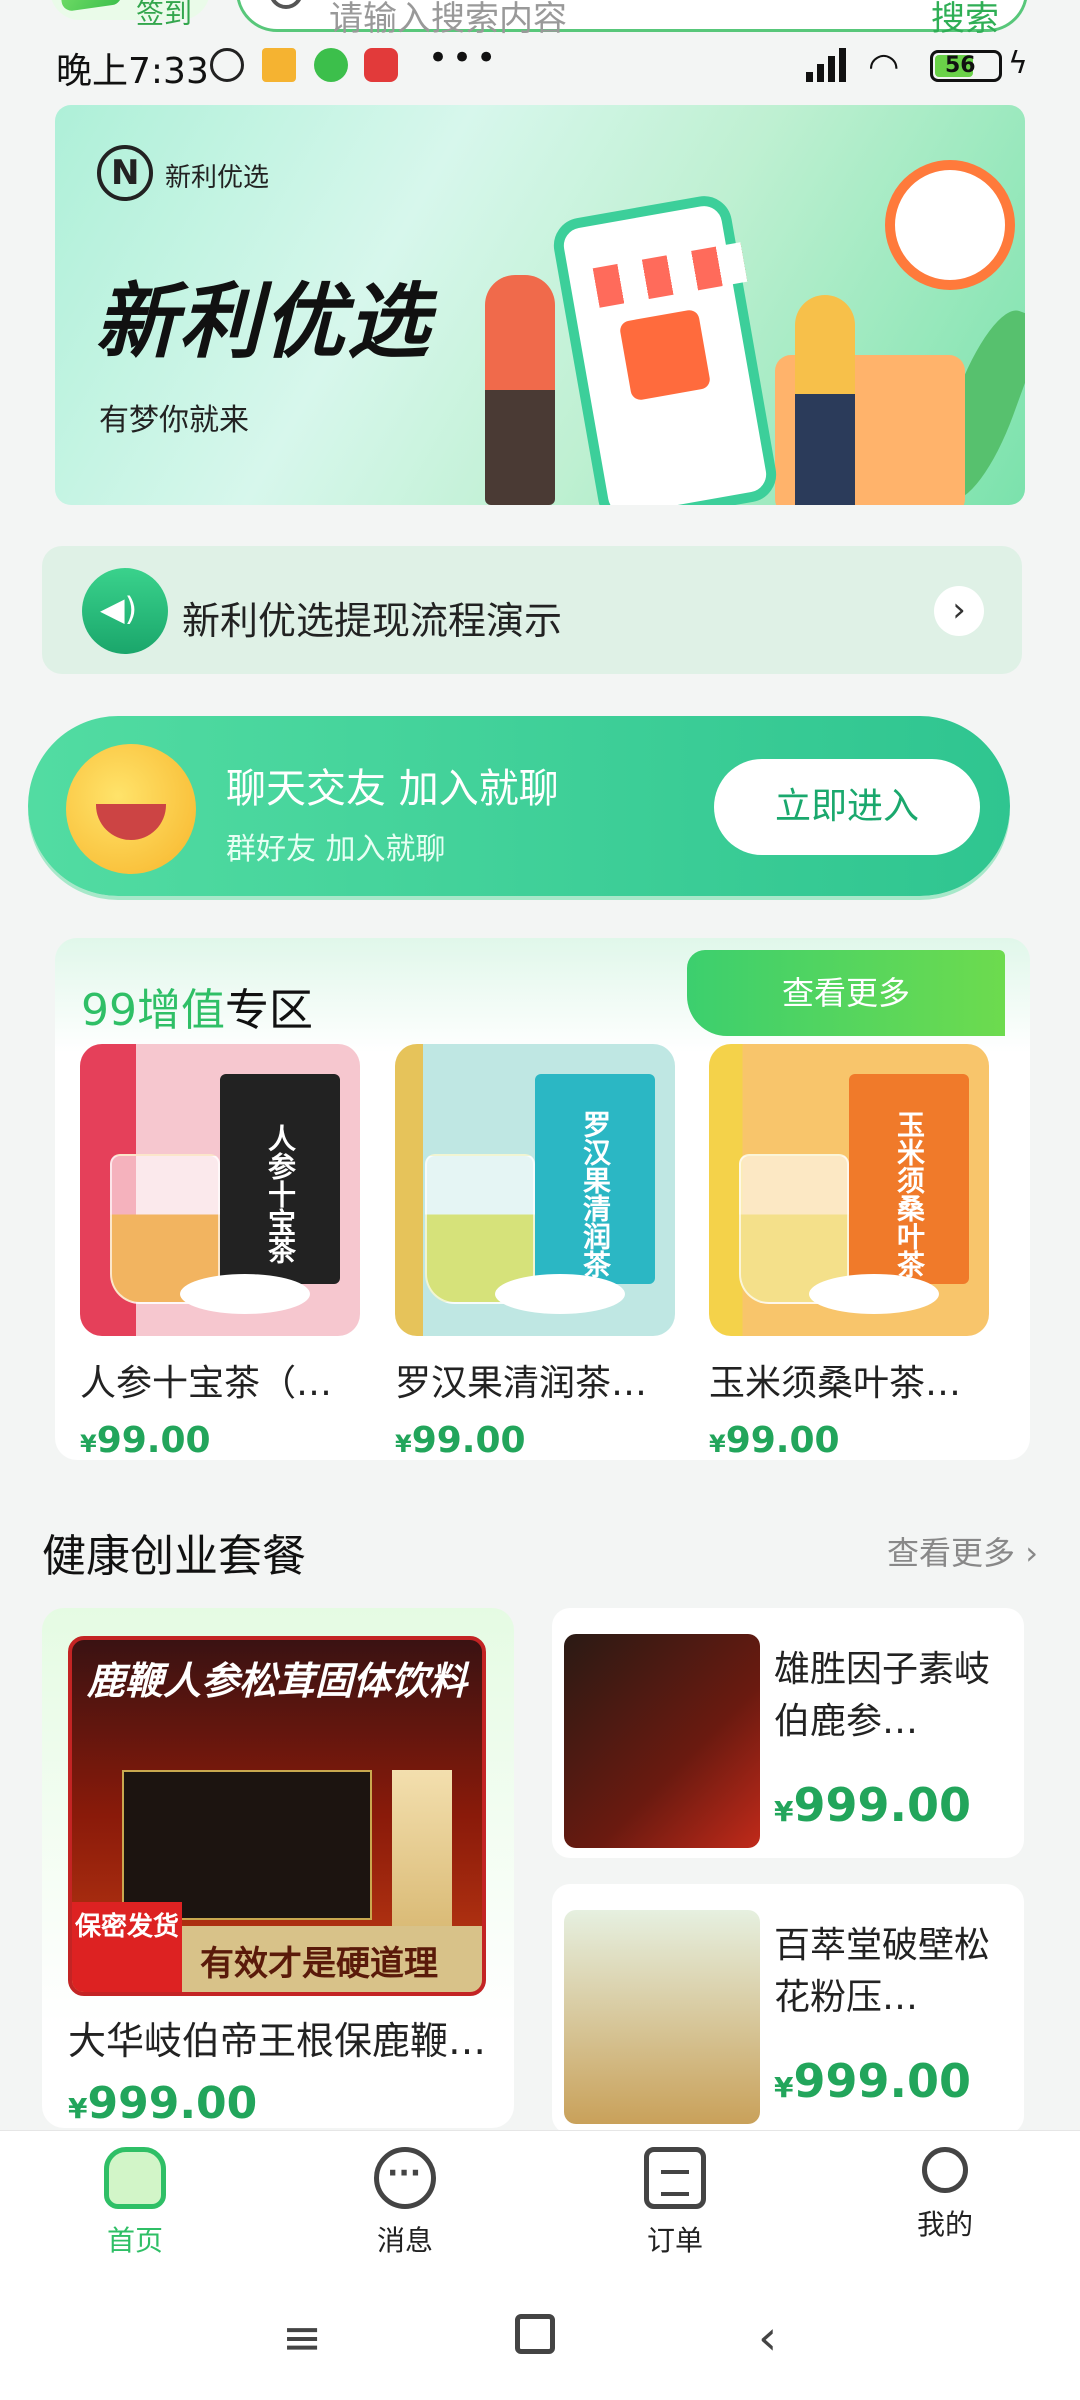  Describe the element at coordinates (130, 15) in the screenshot. I see `signin-button: 签到` at that location.